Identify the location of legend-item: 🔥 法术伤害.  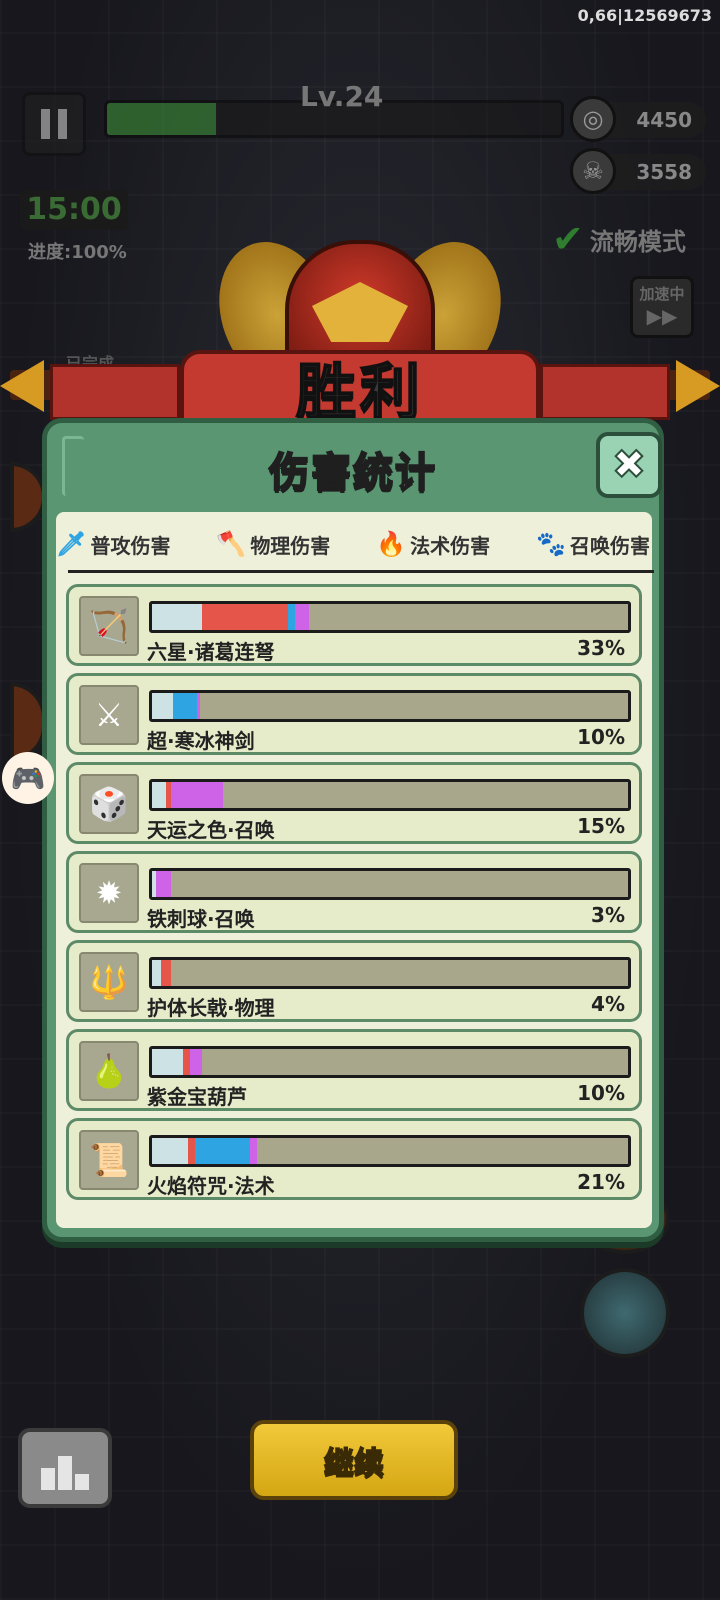
(433, 544).